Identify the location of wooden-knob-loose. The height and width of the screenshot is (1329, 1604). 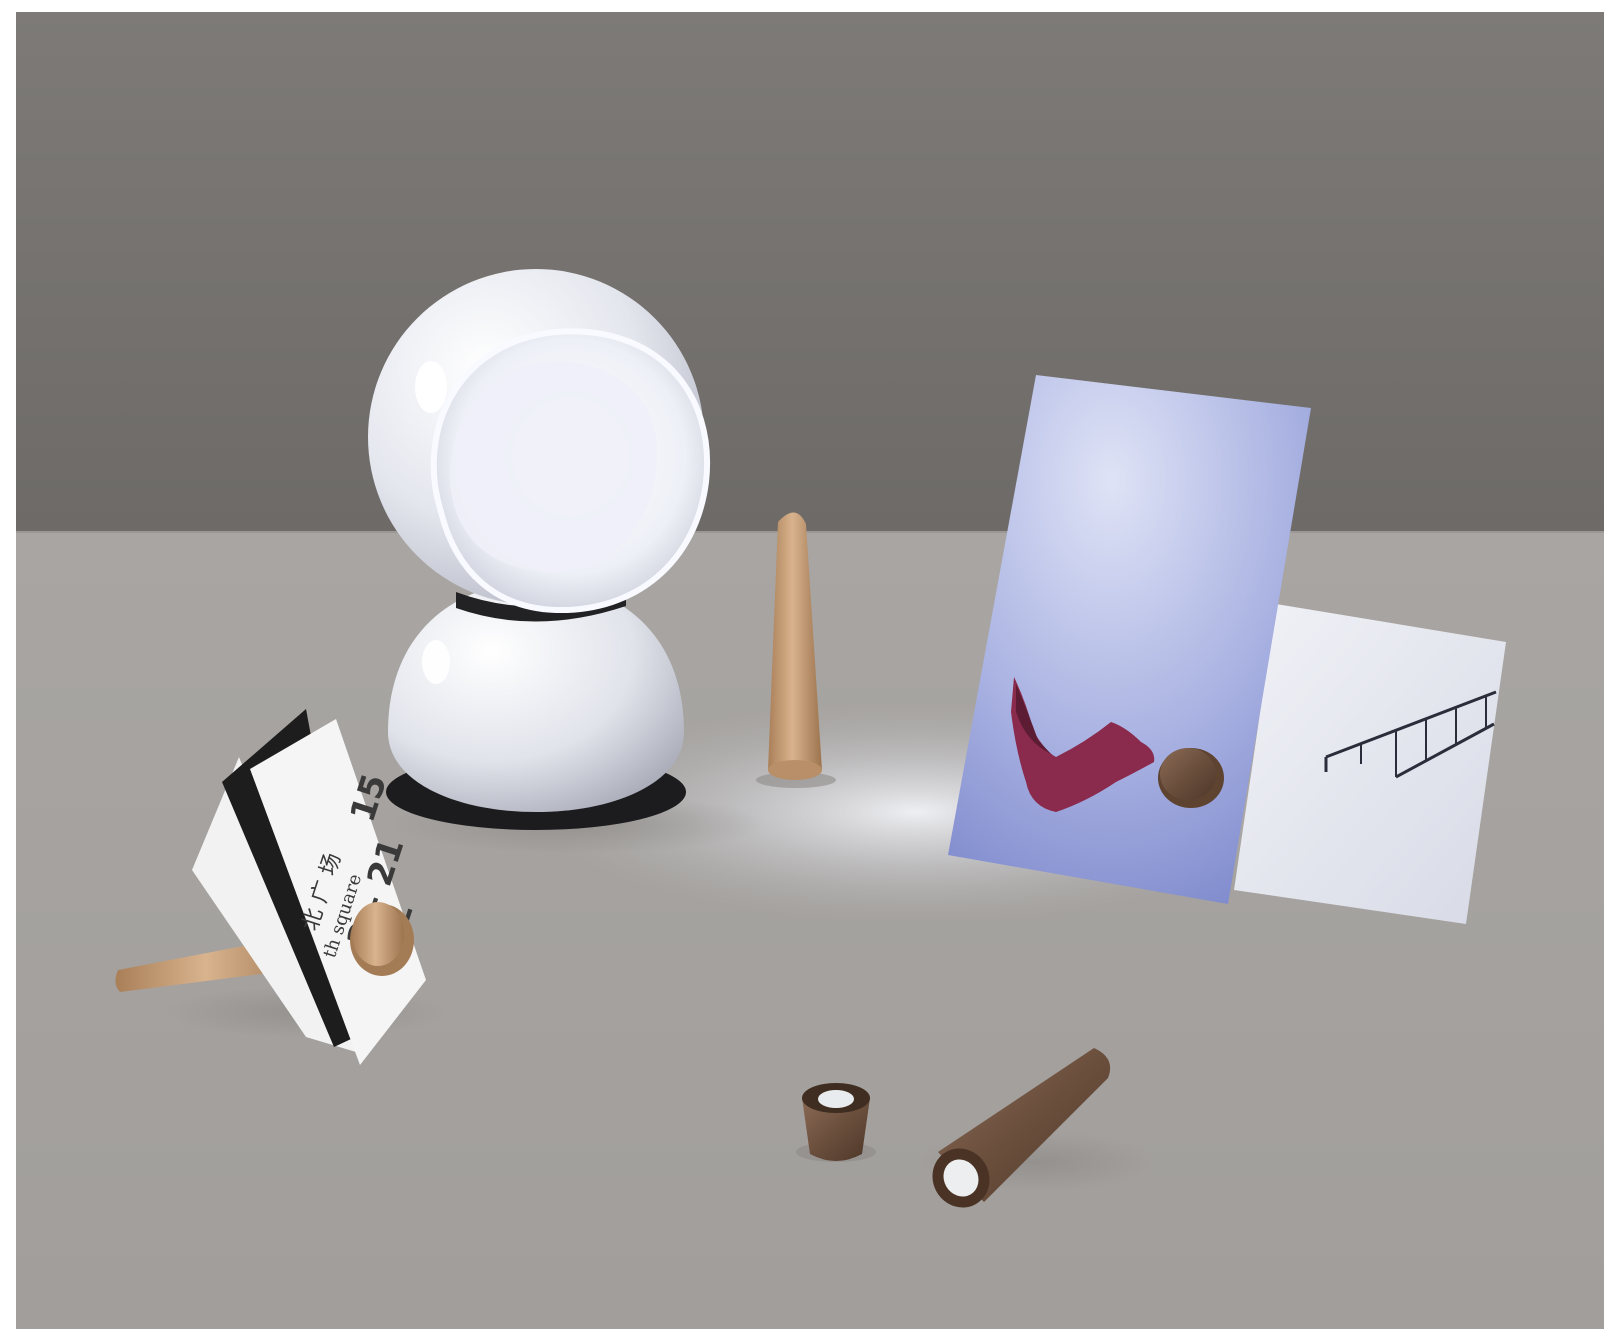
(836, 1122).